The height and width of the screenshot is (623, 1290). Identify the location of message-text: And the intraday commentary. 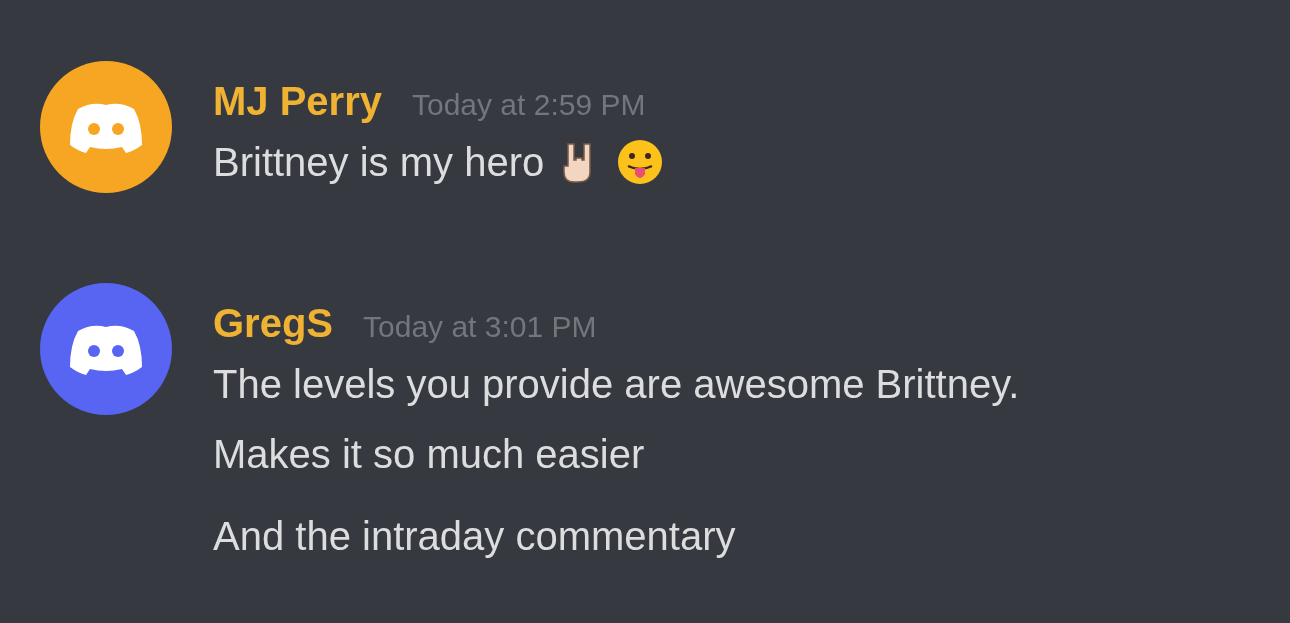
(474, 536).